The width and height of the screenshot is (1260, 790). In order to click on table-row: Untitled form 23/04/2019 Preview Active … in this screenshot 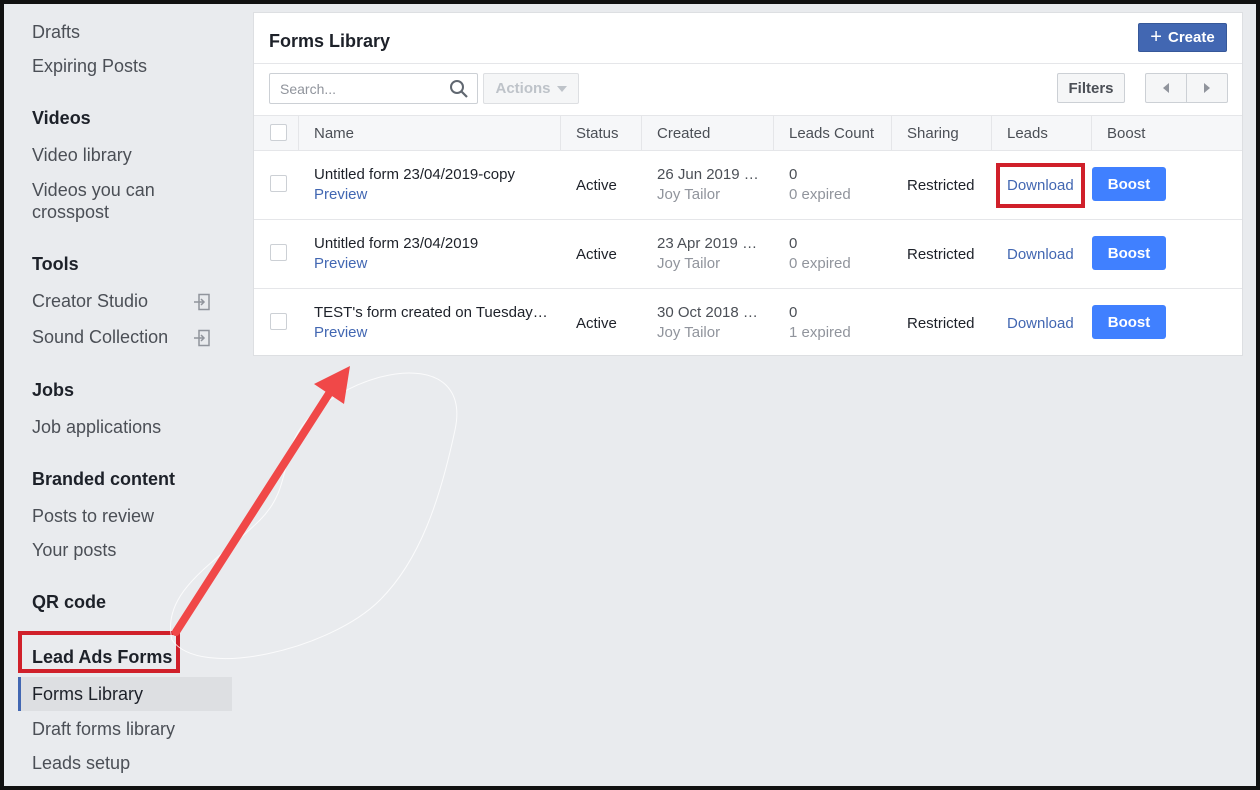, I will do `click(748, 254)`.